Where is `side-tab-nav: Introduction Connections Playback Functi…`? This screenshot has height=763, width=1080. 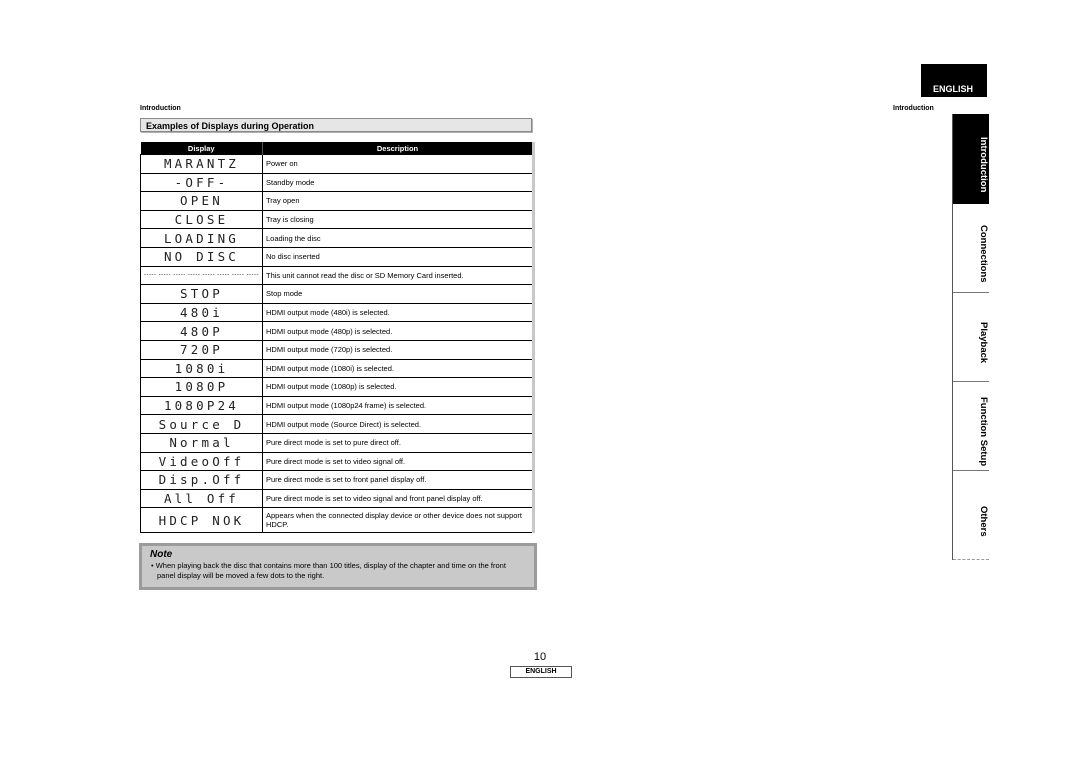 side-tab-nav: Introduction Connections Playback Functi… is located at coordinates (970, 337).